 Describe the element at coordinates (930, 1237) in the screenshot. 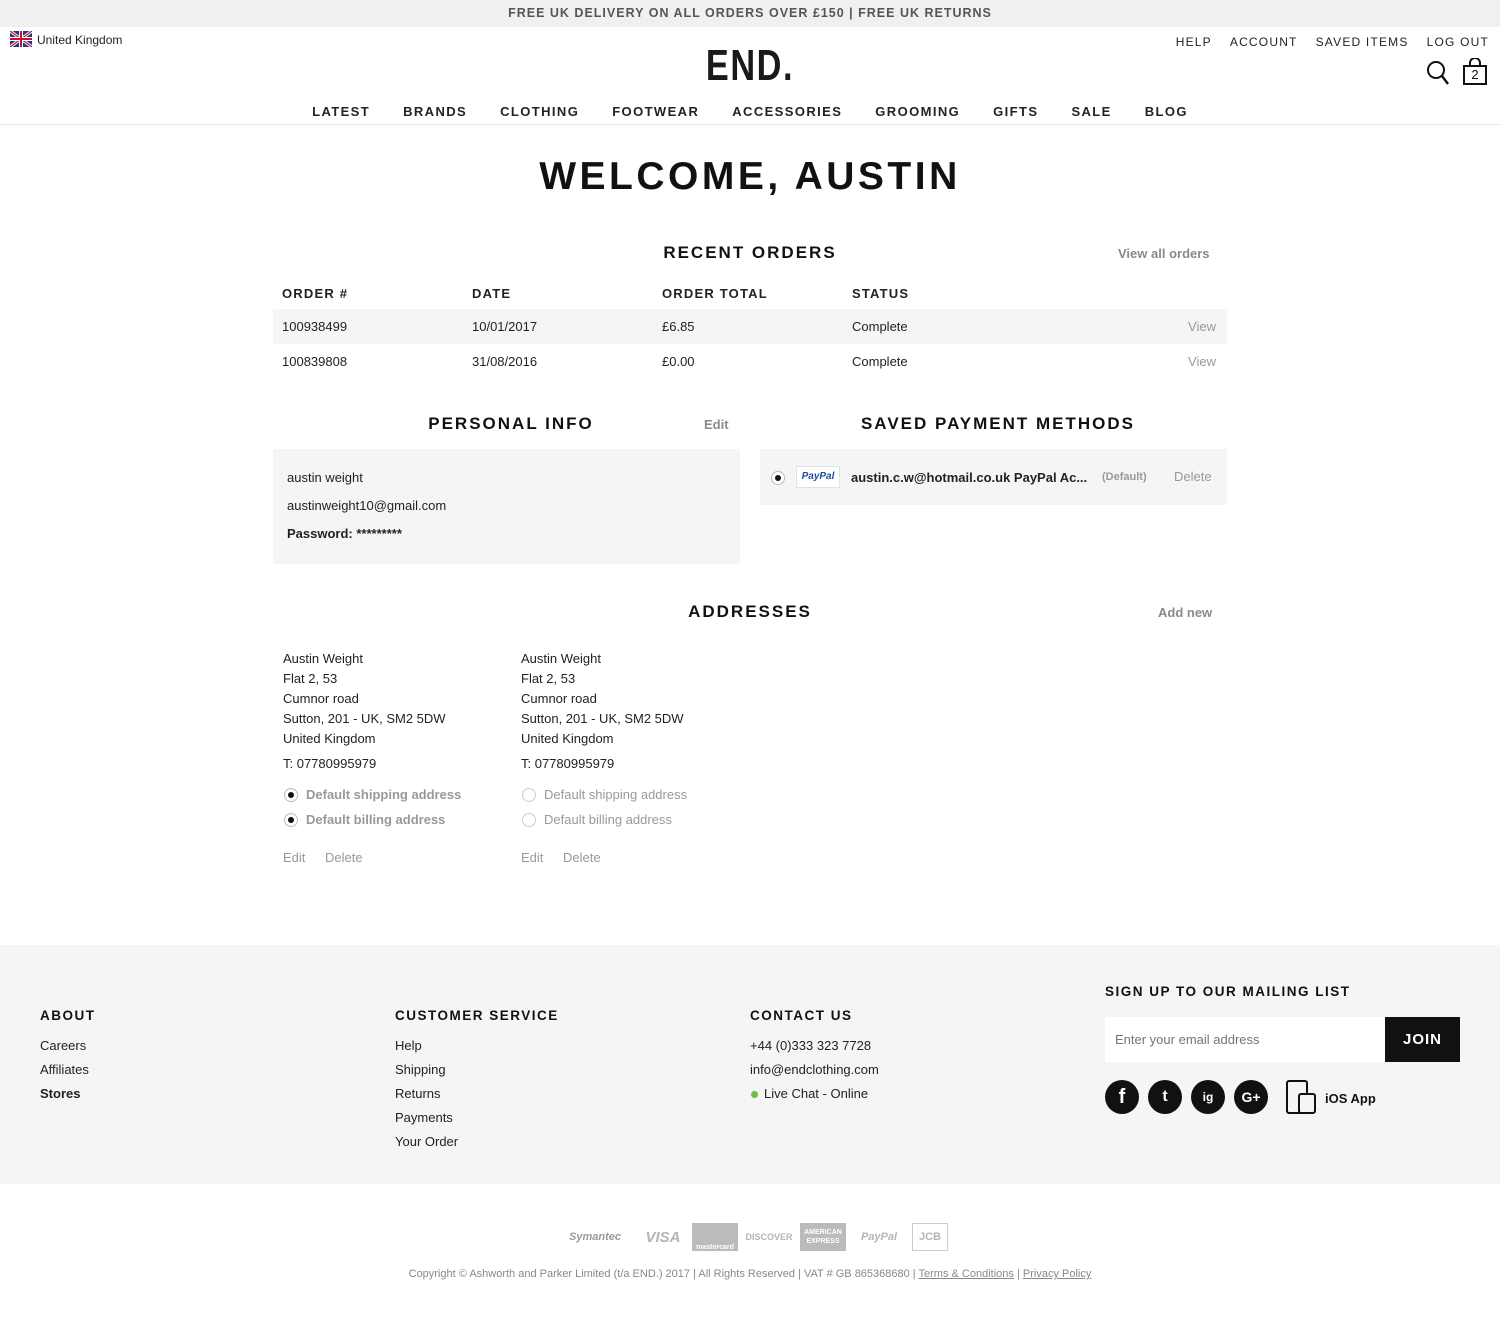

I see `jcb-logo-icon: JCB` at that location.